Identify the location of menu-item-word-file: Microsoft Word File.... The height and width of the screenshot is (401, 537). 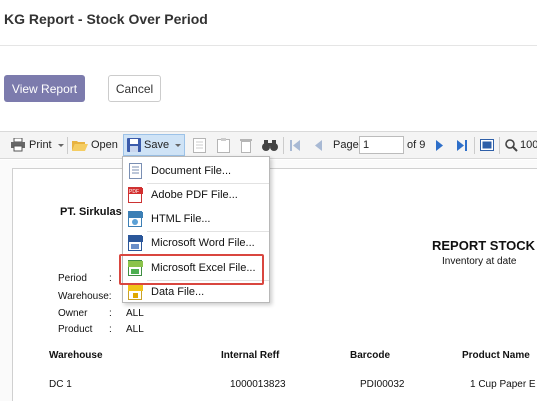
(196, 243).